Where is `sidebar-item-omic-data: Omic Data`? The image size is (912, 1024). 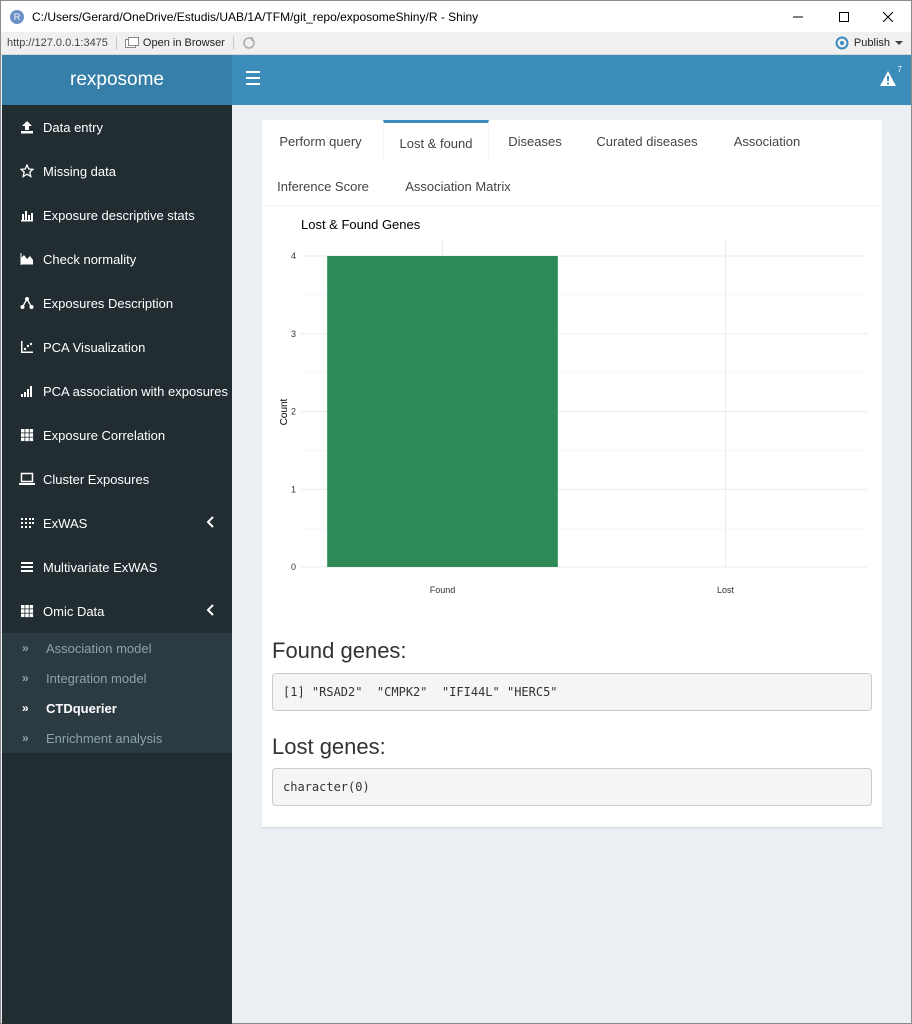
sidebar-item-omic-data: Omic Data is located at coordinates (117, 611).